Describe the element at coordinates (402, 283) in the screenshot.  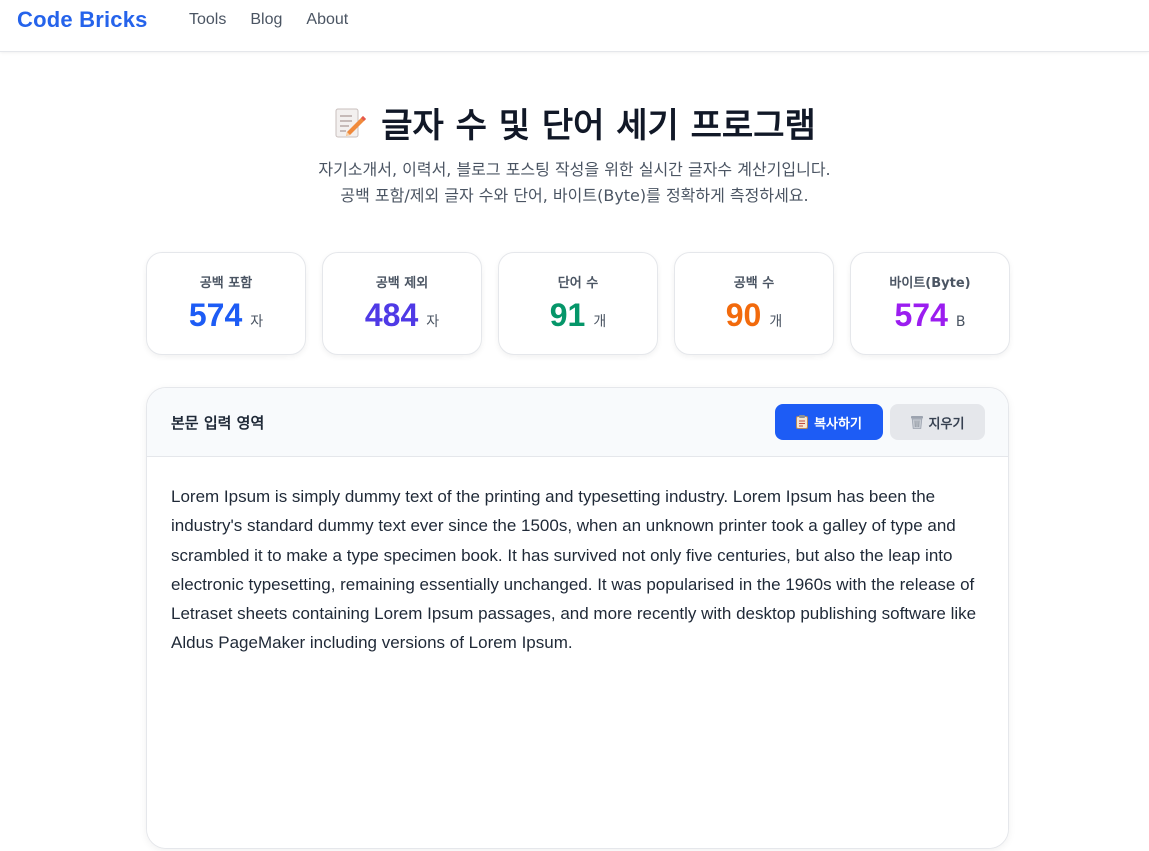
I see `stat-label: 공백 제외` at that location.